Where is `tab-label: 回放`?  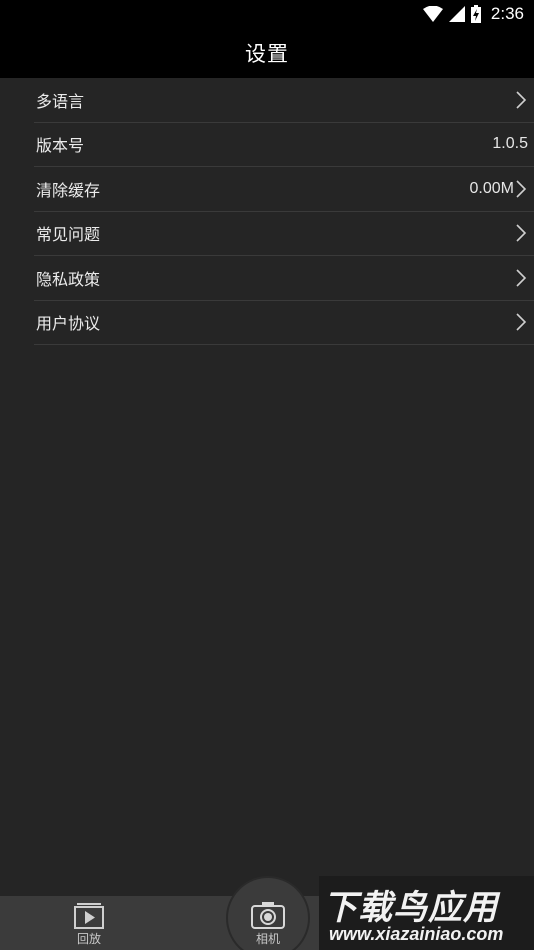 tab-label: 回放 is located at coordinates (88, 939).